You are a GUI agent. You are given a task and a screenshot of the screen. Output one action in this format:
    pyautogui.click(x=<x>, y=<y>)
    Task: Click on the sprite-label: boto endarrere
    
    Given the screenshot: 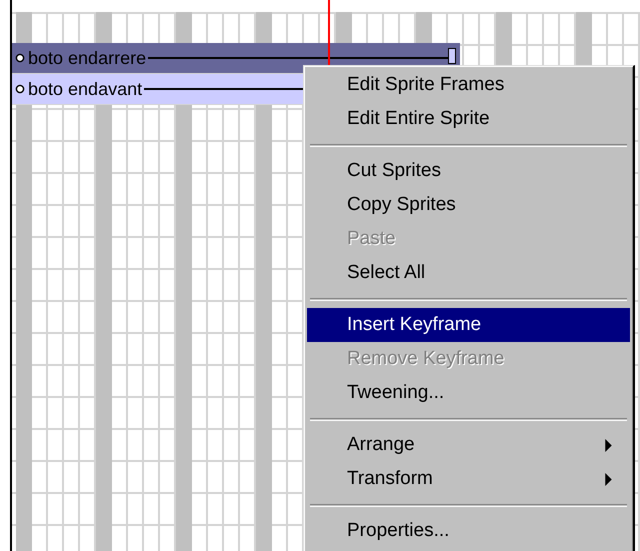 What is the action you would take?
    pyautogui.click(x=87, y=58)
    